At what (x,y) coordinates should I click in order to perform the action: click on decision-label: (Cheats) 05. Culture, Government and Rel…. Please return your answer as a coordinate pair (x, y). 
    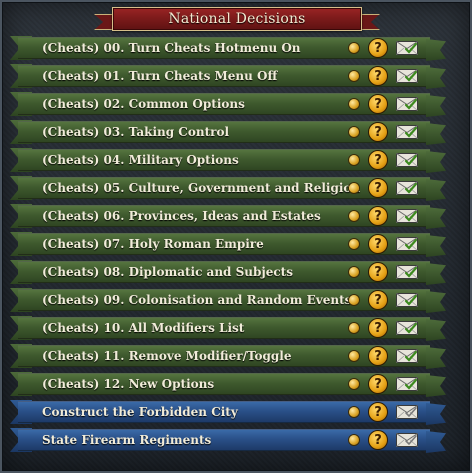
    Looking at the image, I should click on (201, 188).